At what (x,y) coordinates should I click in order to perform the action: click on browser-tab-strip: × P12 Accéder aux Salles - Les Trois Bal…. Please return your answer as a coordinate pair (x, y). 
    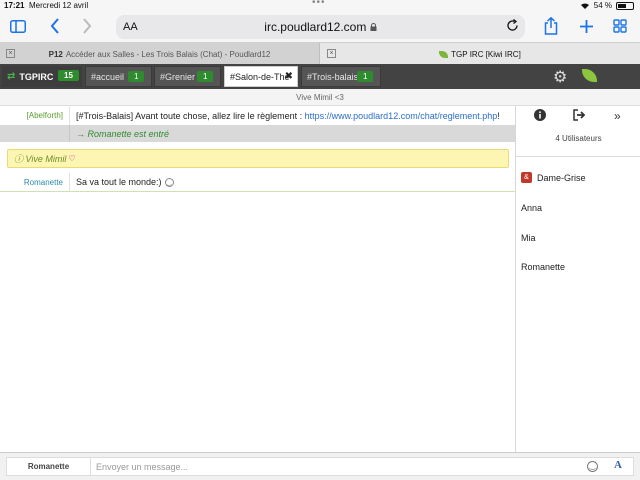
    Looking at the image, I should click on (320, 53).